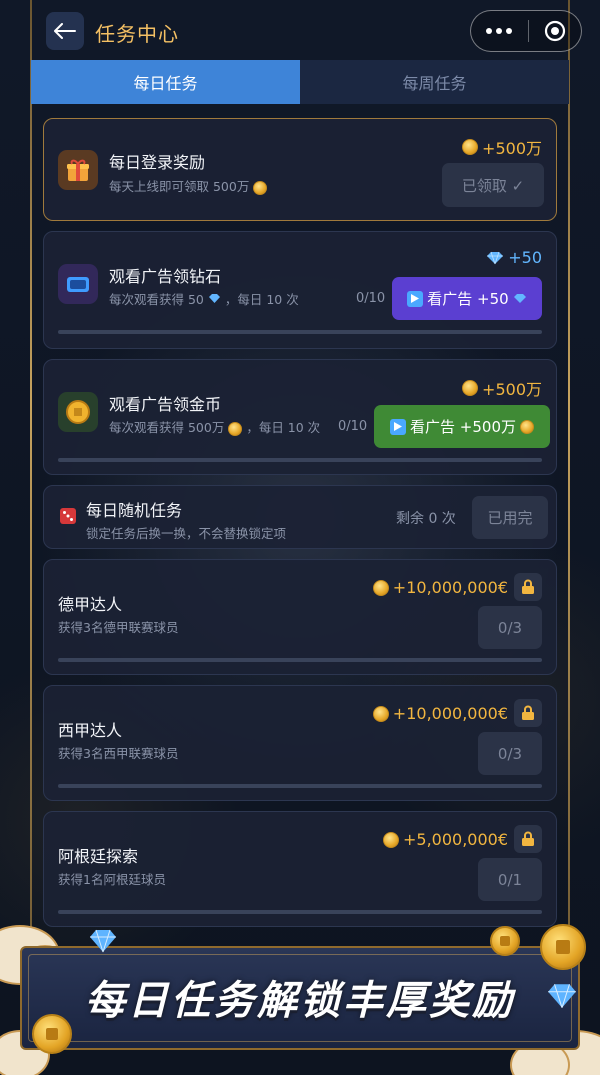  I want to click on back-button, so click(65, 31).